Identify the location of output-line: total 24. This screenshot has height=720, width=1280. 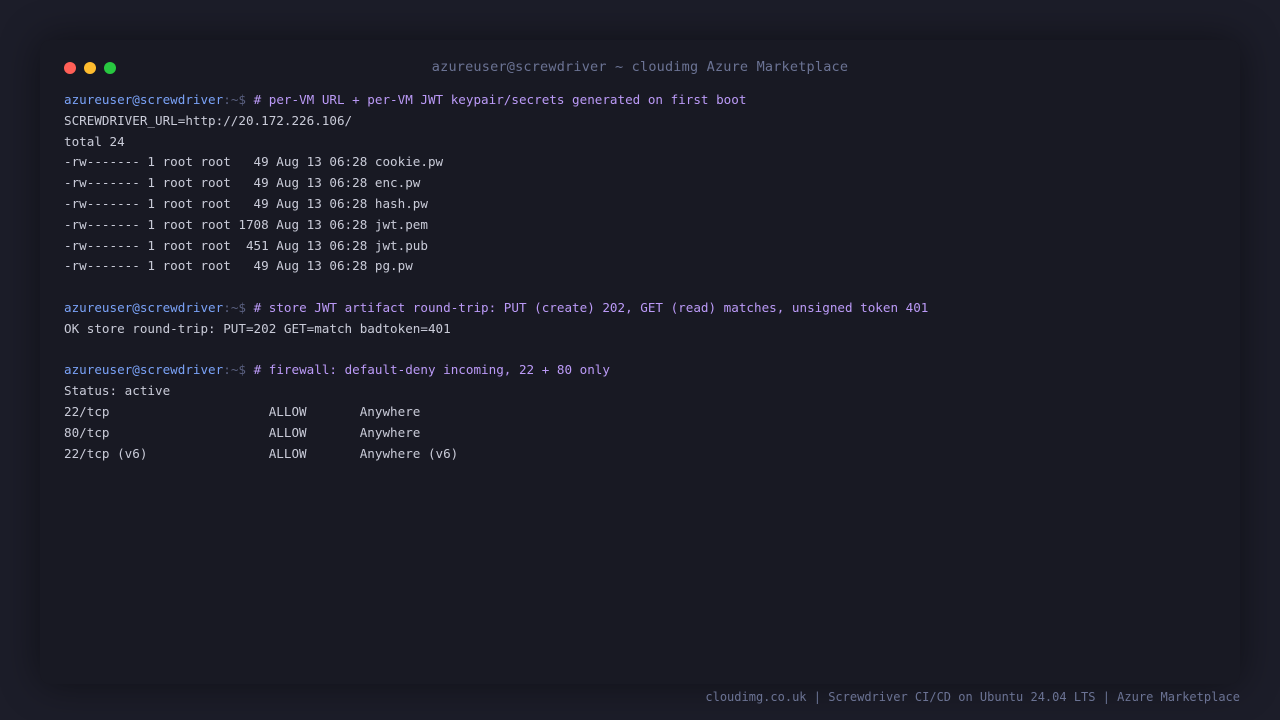
(94, 141).